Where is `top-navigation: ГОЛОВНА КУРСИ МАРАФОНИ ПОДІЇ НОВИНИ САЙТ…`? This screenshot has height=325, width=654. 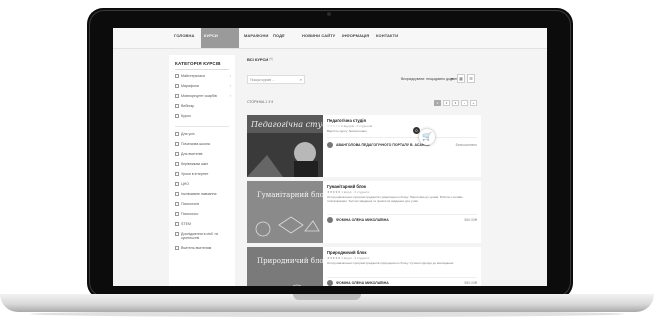 top-navigation: ГОЛОВНА КУРСИ МАРАФОНИ ПОДІЇ НОВИНИ САЙТ… is located at coordinates (330, 38).